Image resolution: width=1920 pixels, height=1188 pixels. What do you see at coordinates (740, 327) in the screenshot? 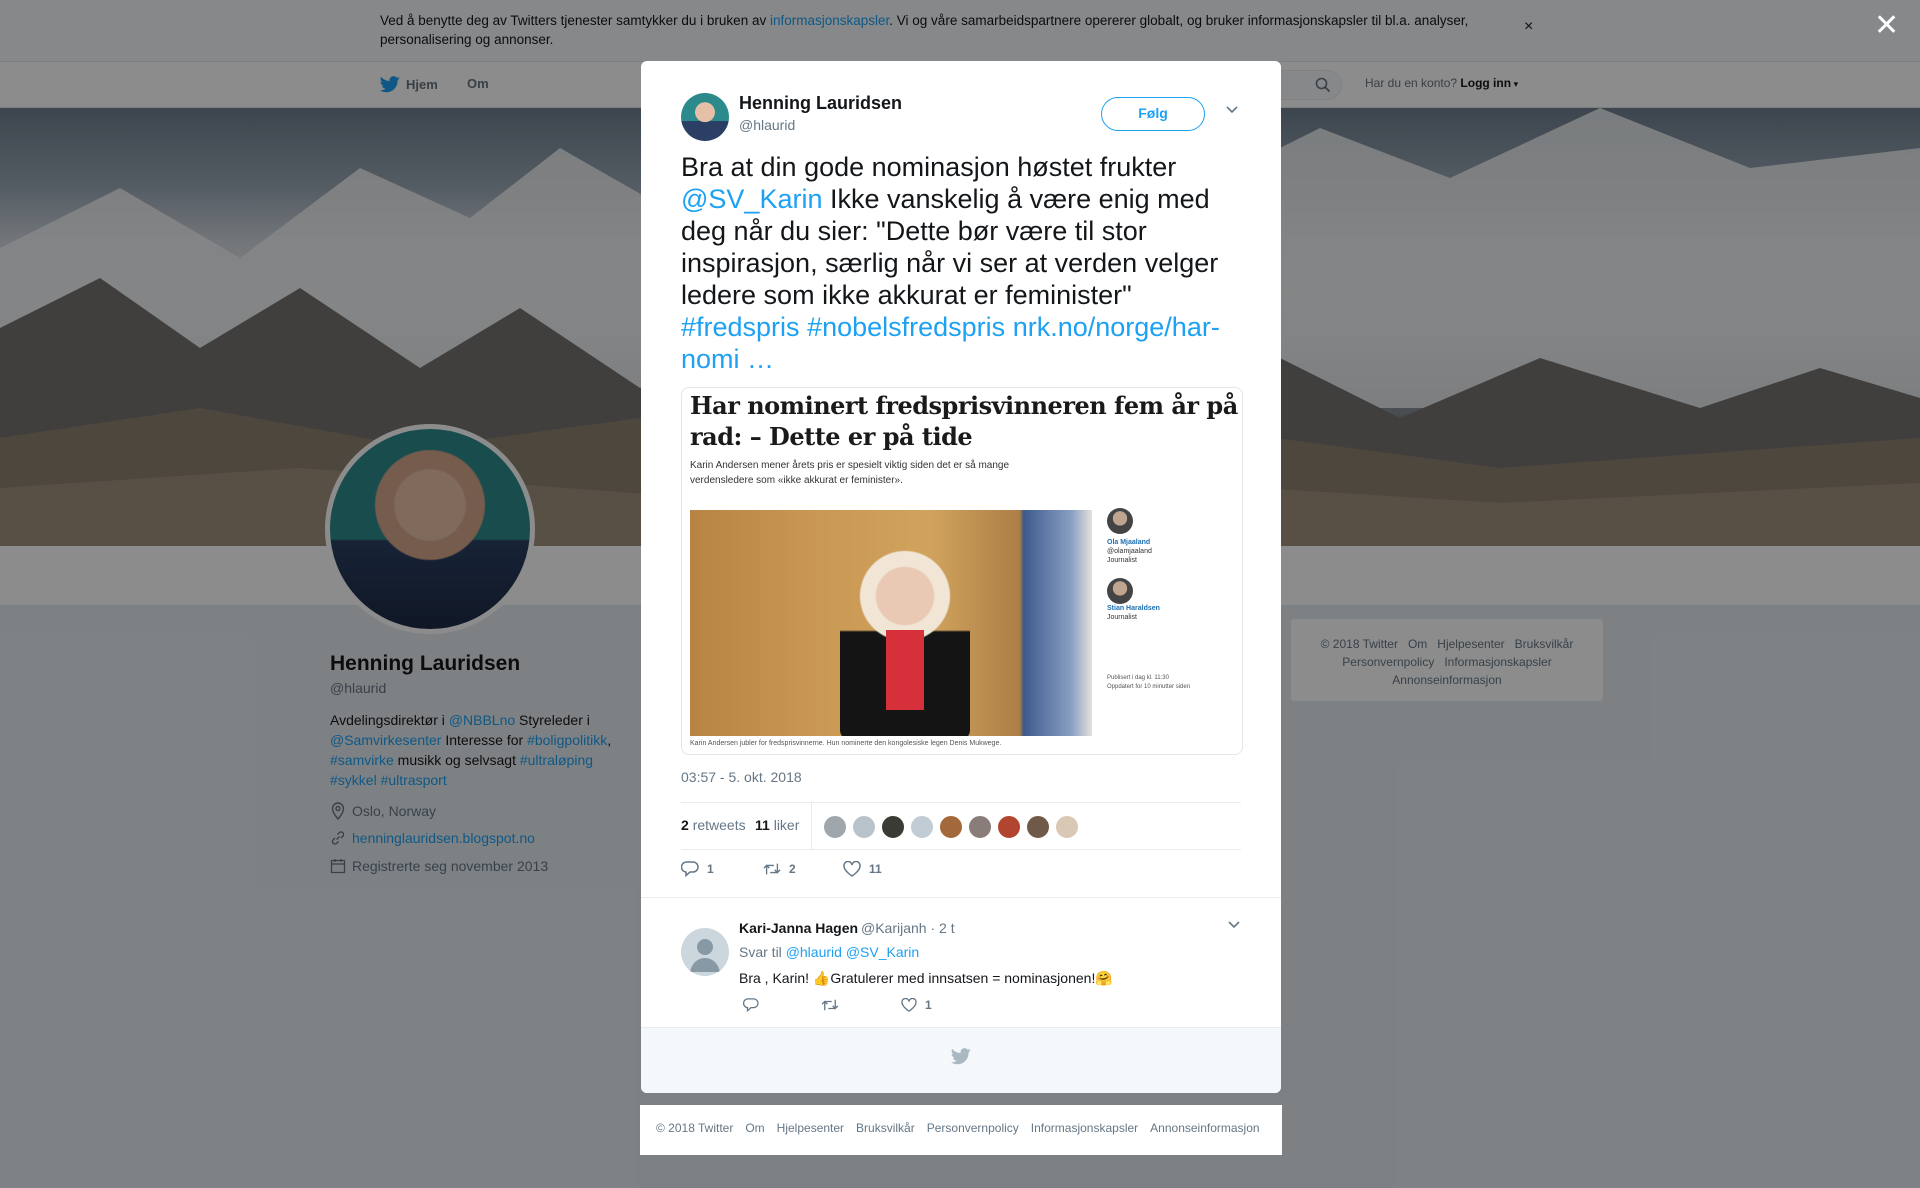
I see `hashtag-link-fredspris: #fredspris` at bounding box center [740, 327].